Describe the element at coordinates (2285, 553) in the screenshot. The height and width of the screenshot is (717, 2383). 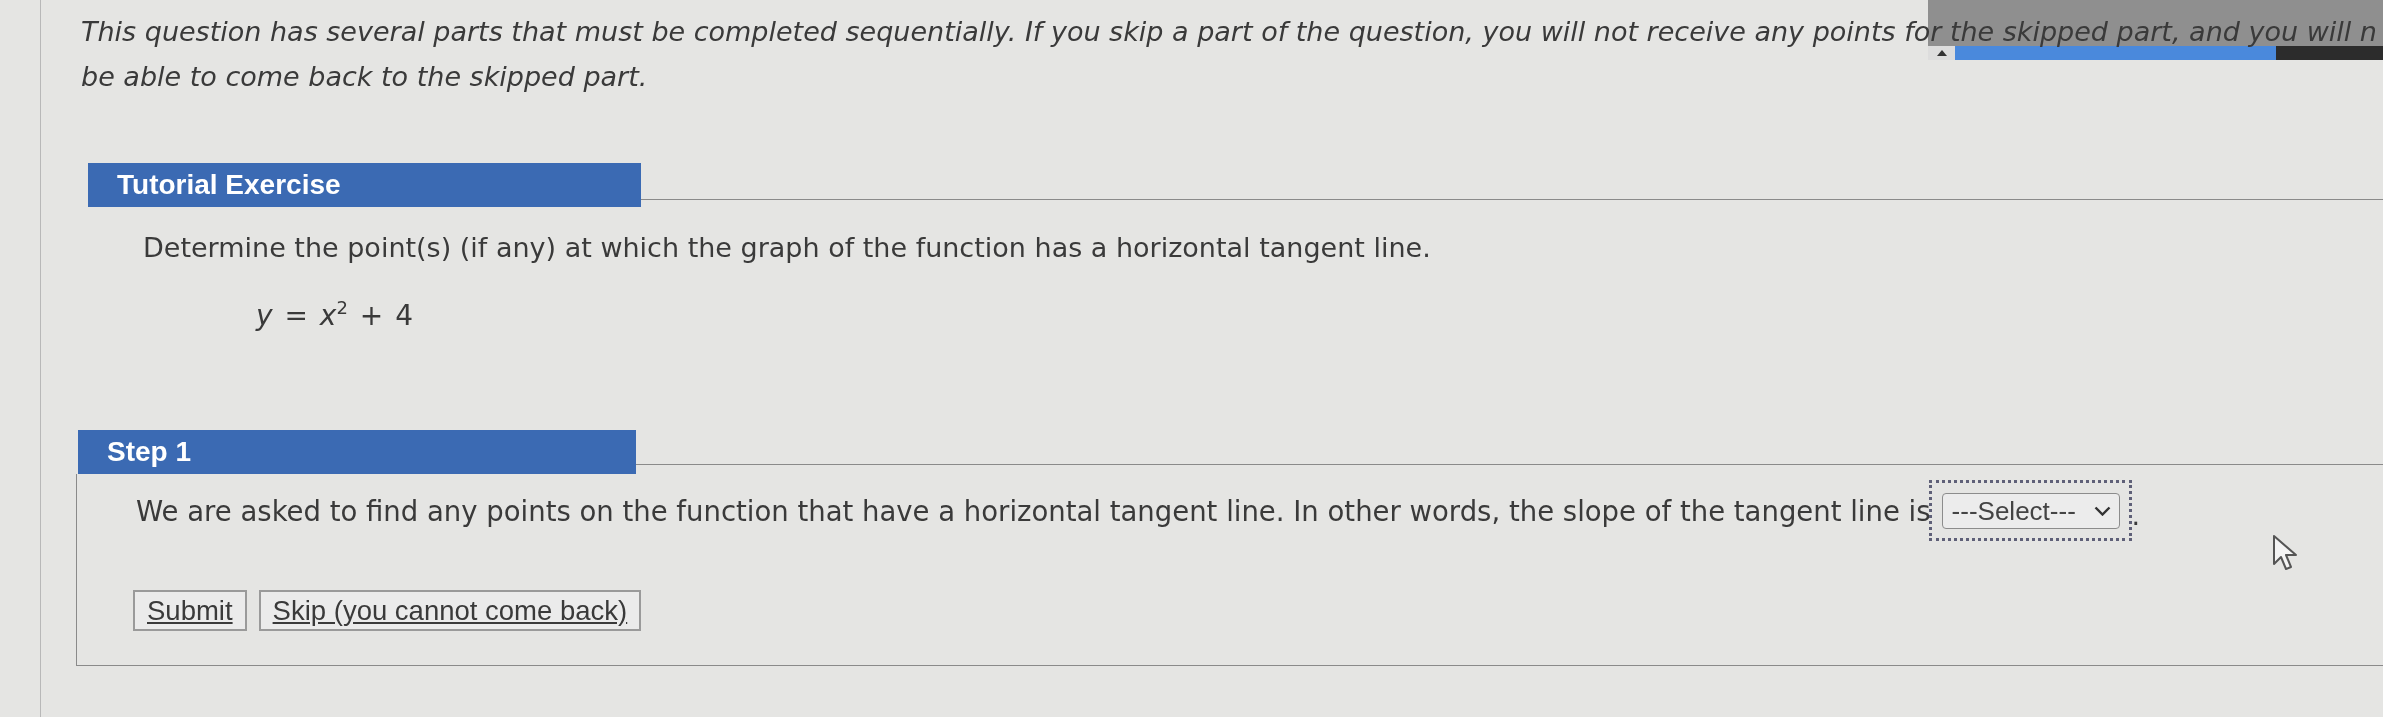
I see `cursor-icon` at that location.